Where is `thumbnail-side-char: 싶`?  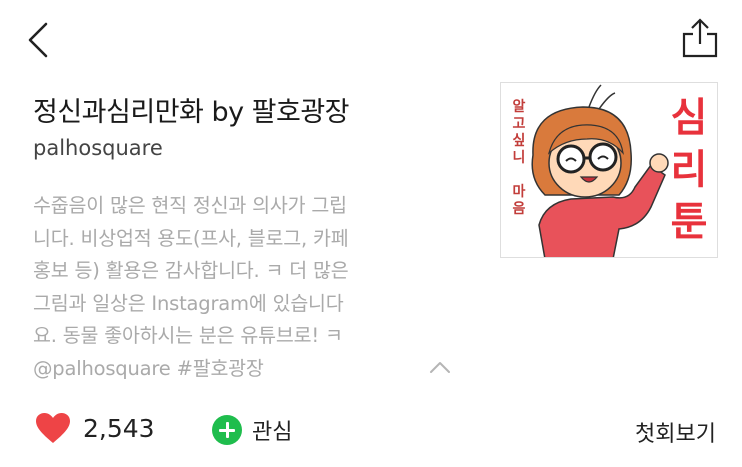 thumbnail-side-char: 싶 is located at coordinates (519, 141).